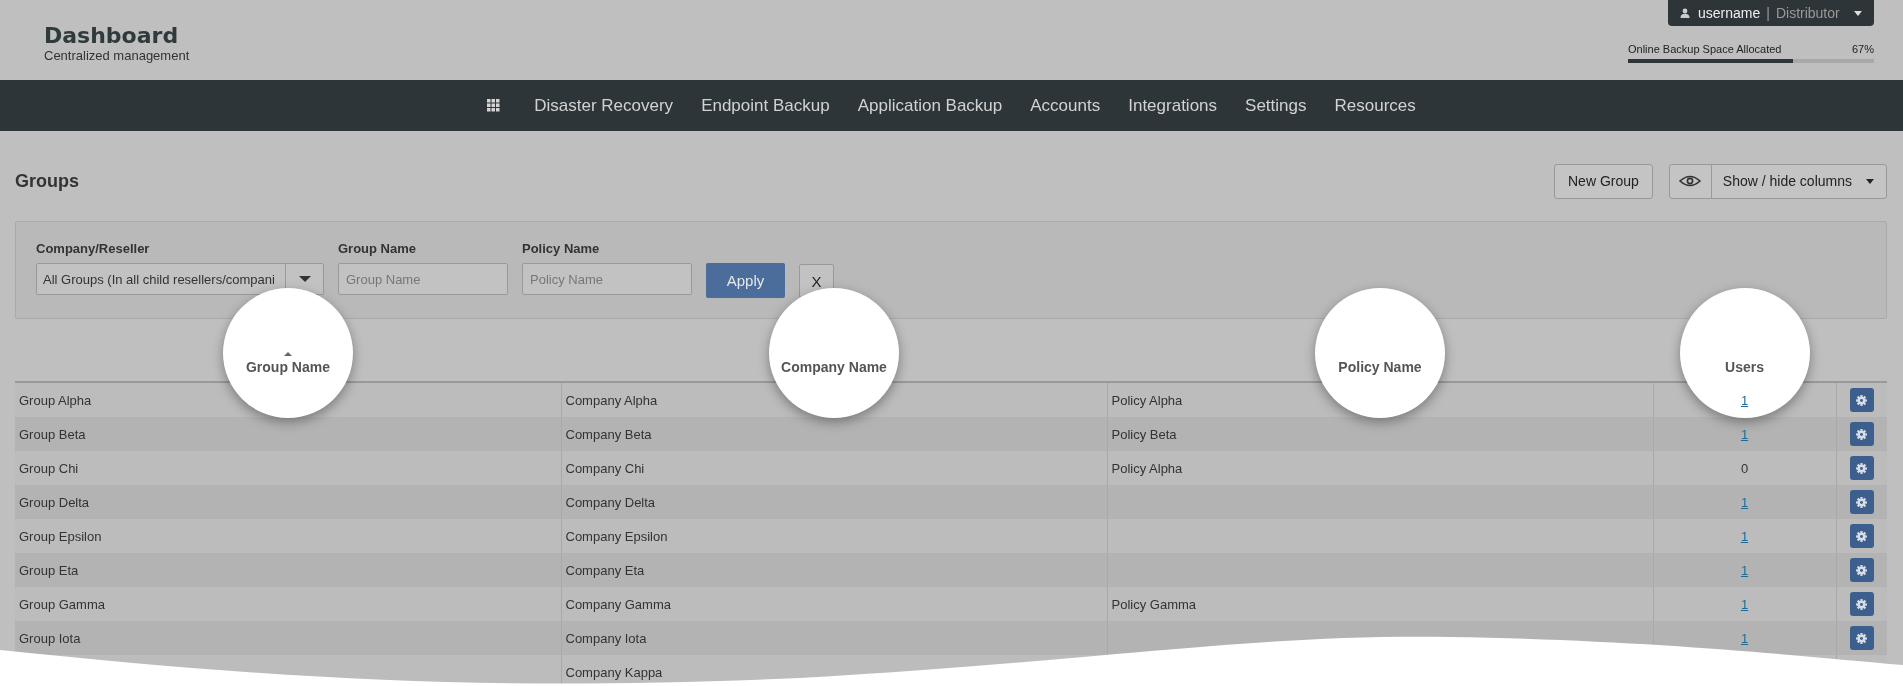  What do you see at coordinates (604, 105) in the screenshot?
I see `nav-link: Disaster Recovery` at bounding box center [604, 105].